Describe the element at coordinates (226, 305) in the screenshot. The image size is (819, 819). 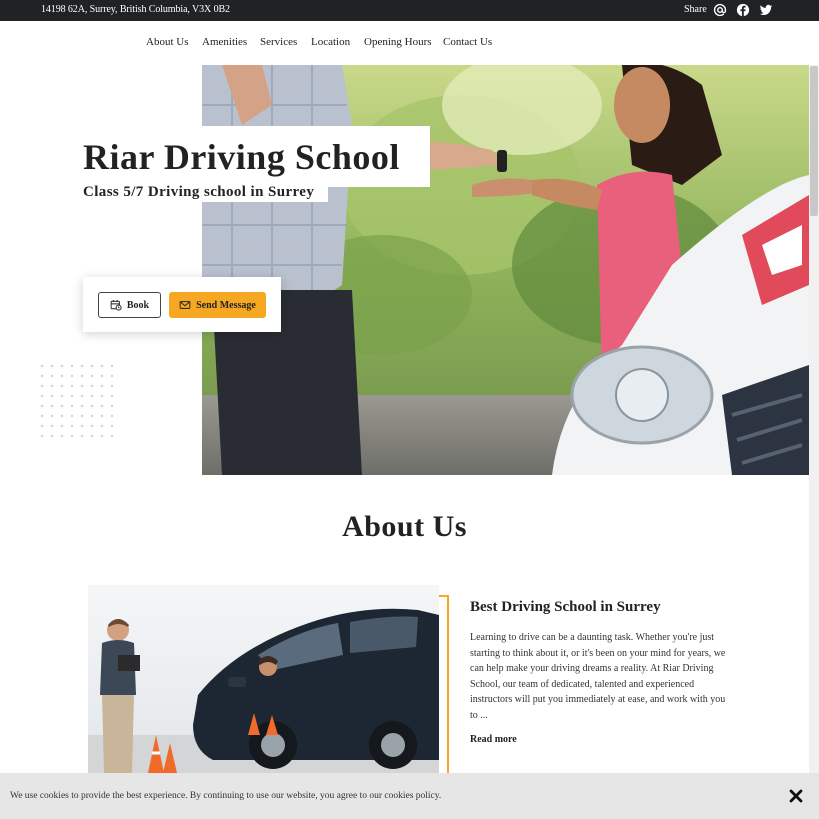
I see `send-message-label: Send Message` at that location.